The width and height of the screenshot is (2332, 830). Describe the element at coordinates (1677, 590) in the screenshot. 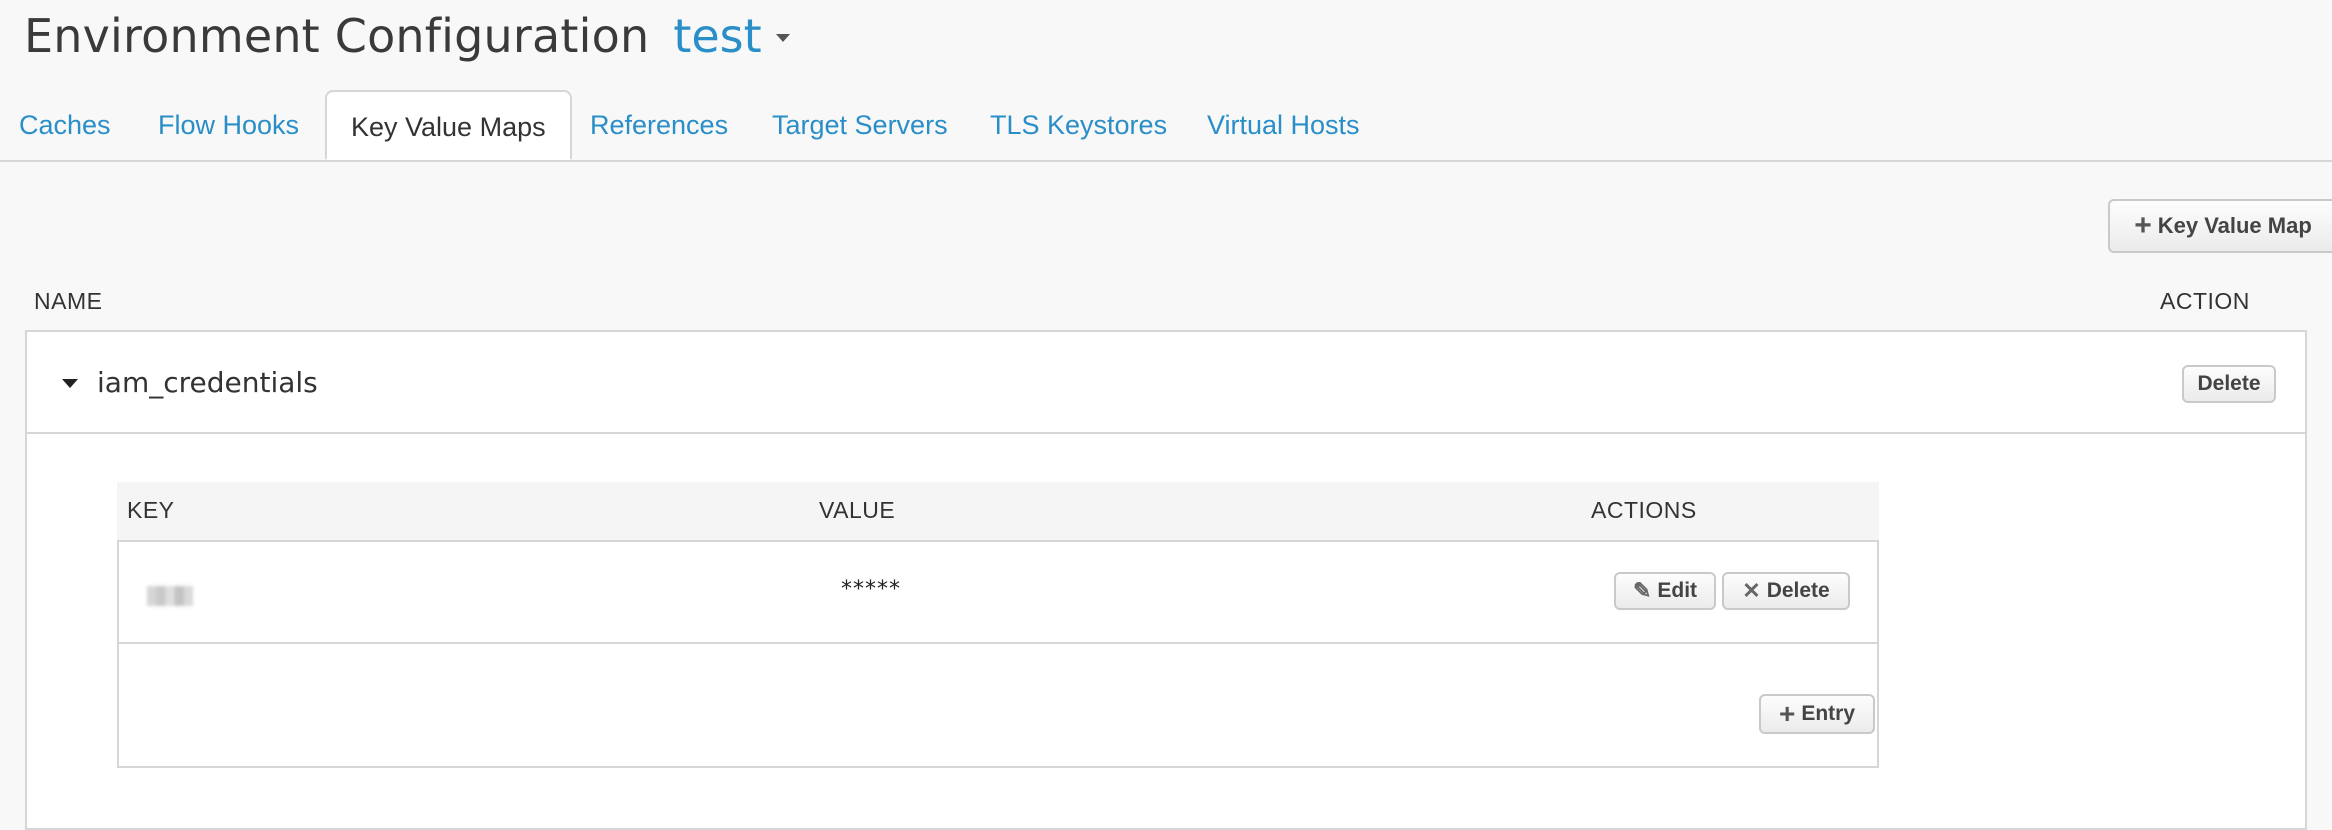

I see `edit-entry-label: Edit` at that location.